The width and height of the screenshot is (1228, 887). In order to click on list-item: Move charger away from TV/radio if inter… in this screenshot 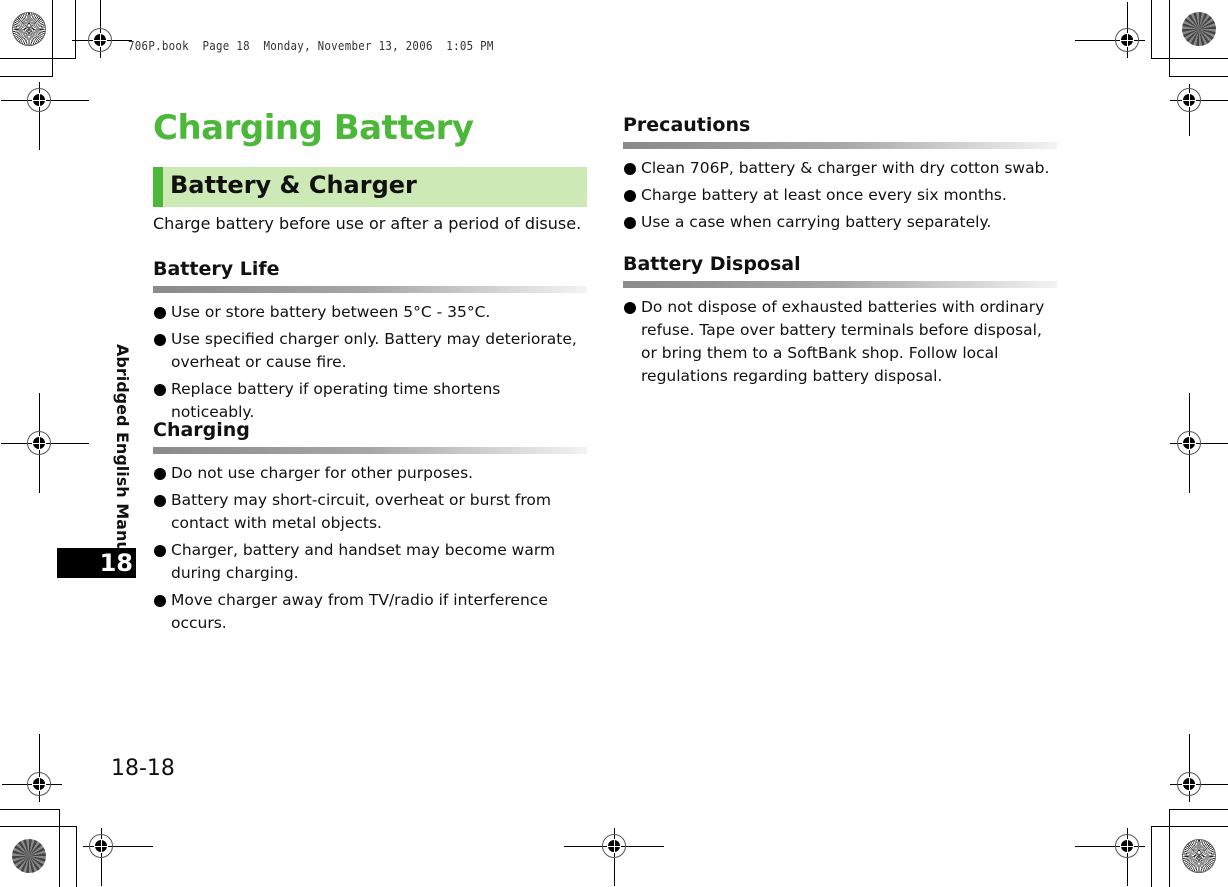, I will do `click(370, 612)`.